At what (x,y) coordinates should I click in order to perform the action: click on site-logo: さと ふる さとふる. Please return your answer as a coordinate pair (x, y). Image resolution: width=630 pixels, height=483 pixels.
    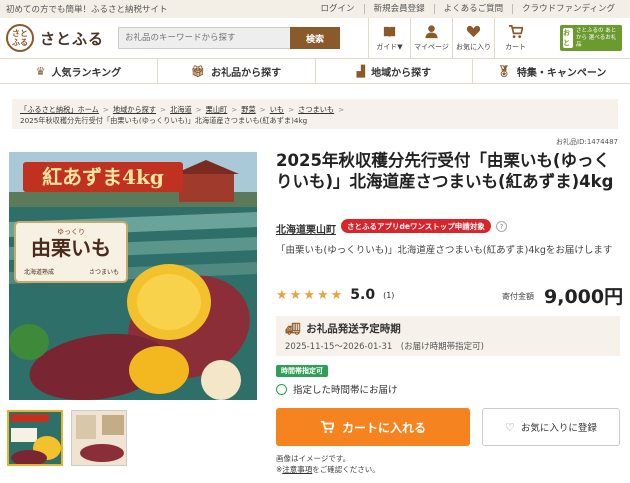
    Looking at the image, I should click on (62, 38).